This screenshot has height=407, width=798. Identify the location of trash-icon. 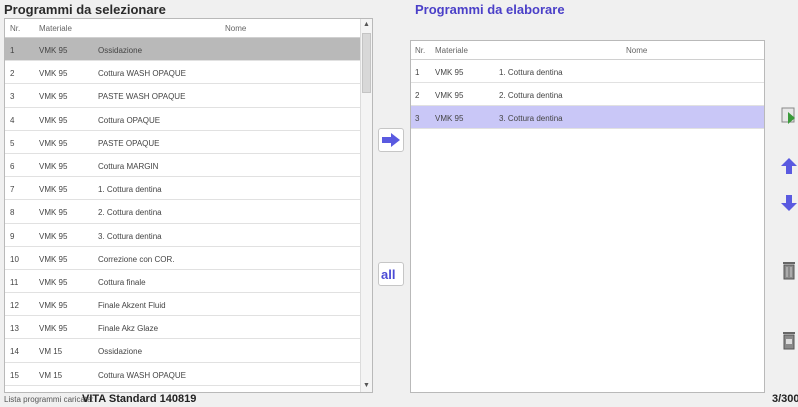
(789, 271).